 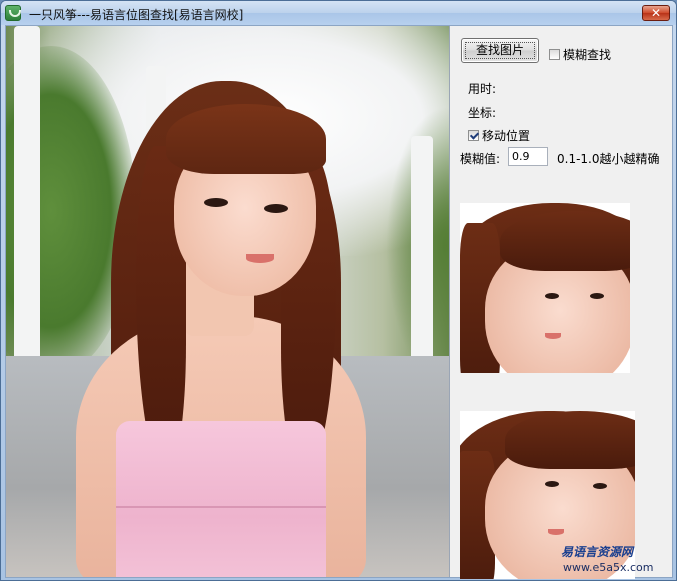 What do you see at coordinates (482, 89) in the screenshot?
I see `time-label: 用时:` at bounding box center [482, 89].